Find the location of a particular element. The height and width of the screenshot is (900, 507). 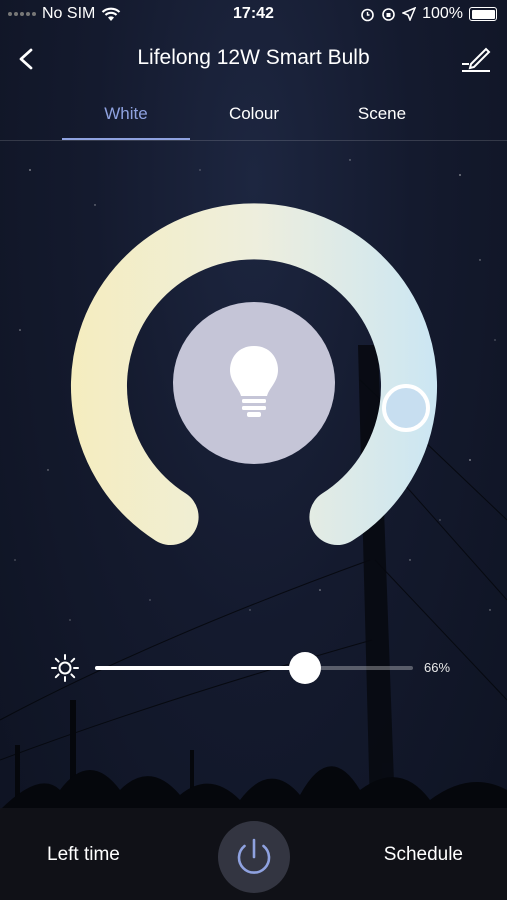

battery-icon is located at coordinates (483, 14).